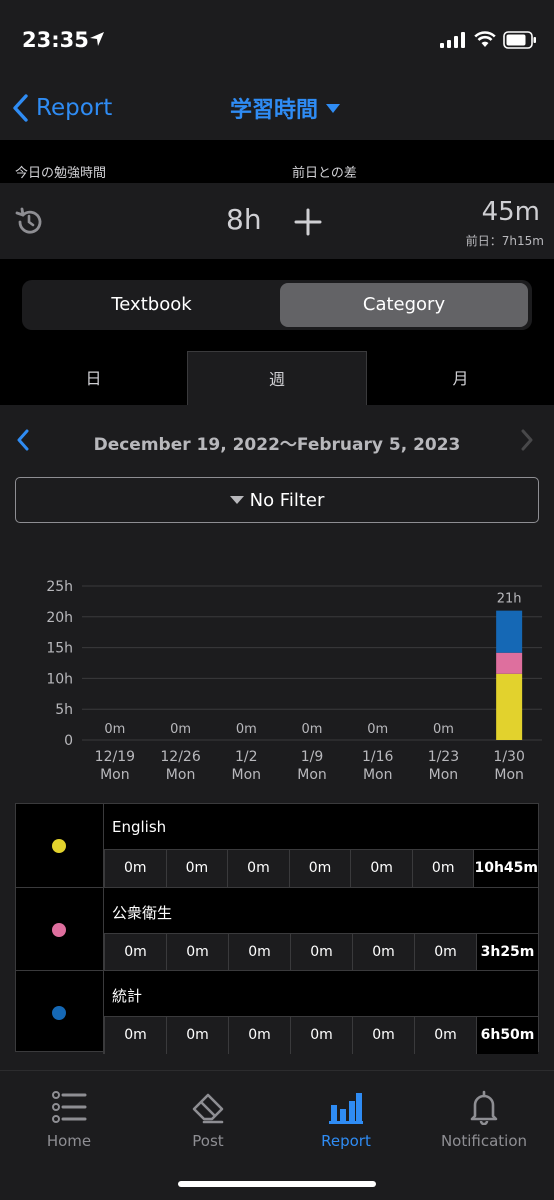 The width and height of the screenshot is (554, 1200). Describe the element at coordinates (378, 757) in the screenshot. I see `x-tick-label: 1/16` at that location.